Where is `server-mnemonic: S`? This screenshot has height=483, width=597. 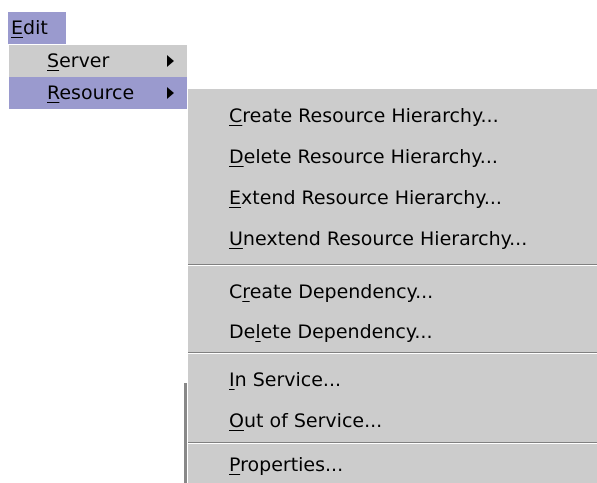
server-mnemonic: S is located at coordinates (53, 61).